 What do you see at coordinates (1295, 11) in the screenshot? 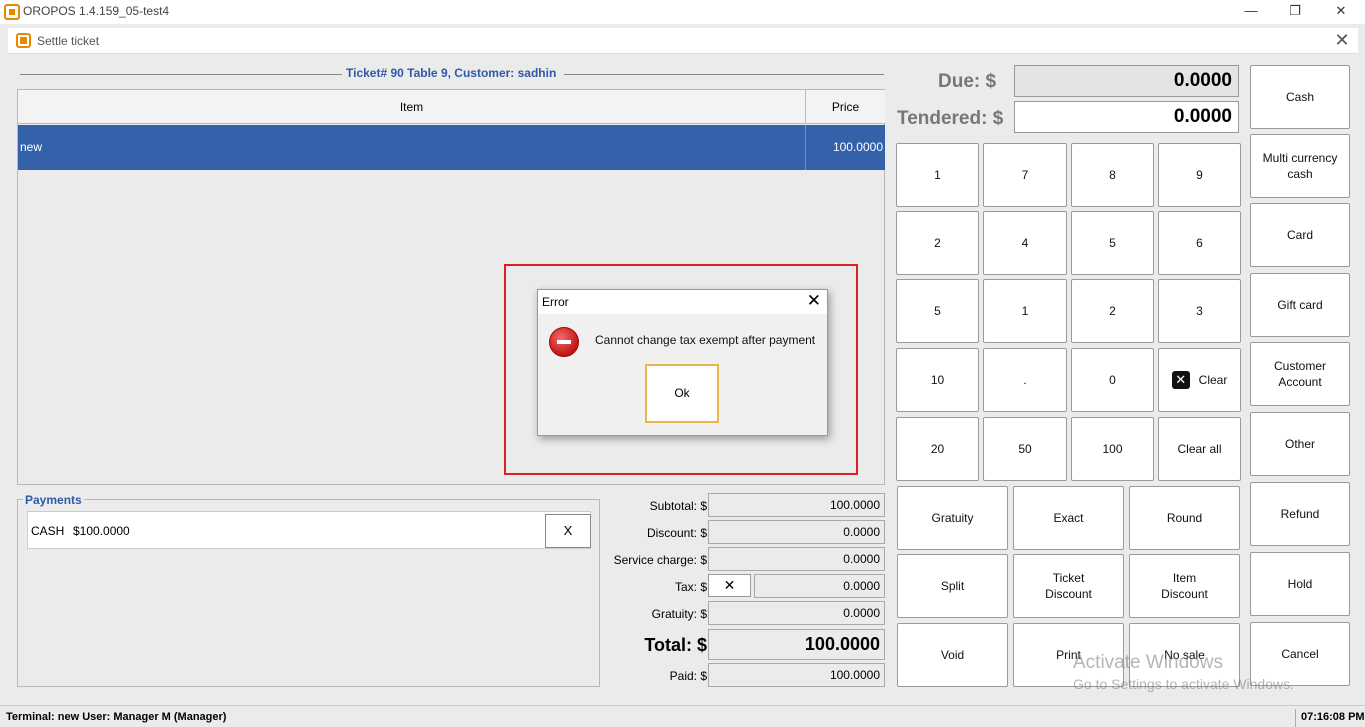
I see `restore-button: ❐` at bounding box center [1295, 11].